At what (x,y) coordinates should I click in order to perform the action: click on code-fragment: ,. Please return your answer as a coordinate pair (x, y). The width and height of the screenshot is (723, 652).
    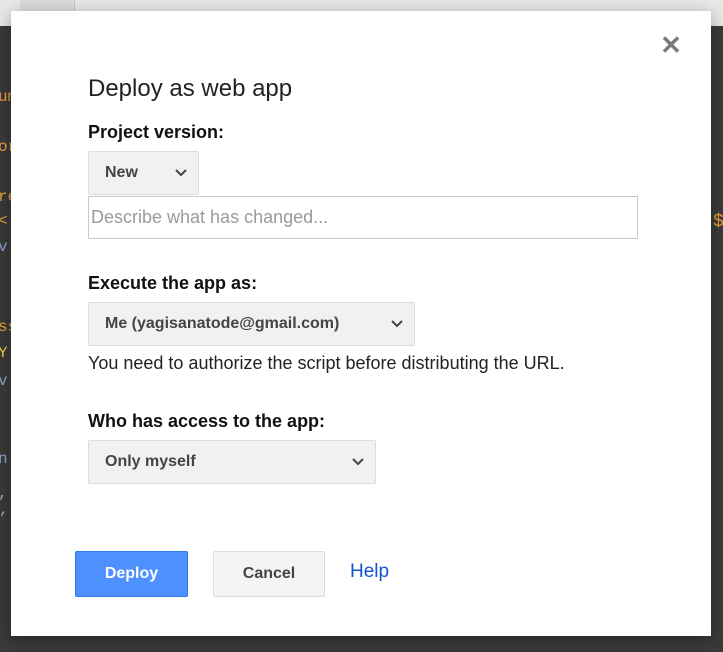
    Looking at the image, I should click on (4, 493).